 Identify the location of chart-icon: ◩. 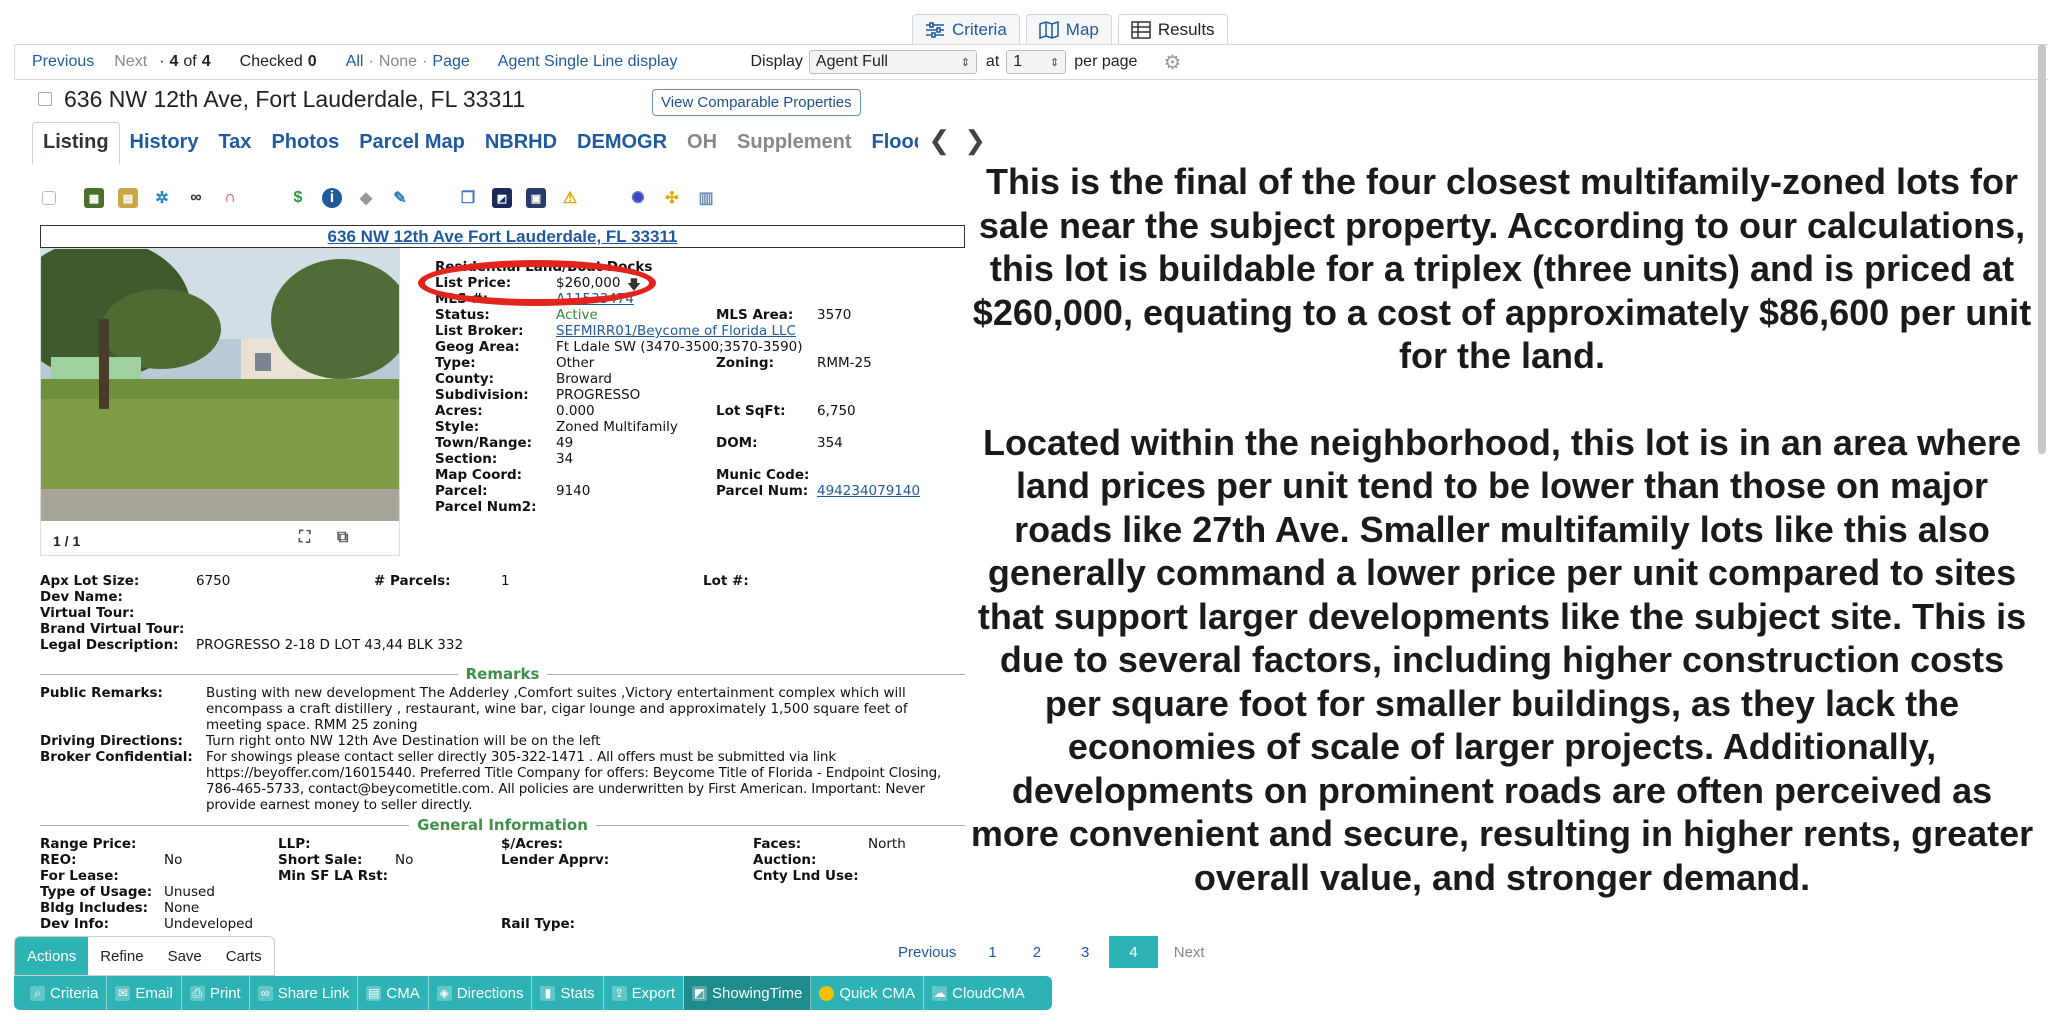
(502, 198).